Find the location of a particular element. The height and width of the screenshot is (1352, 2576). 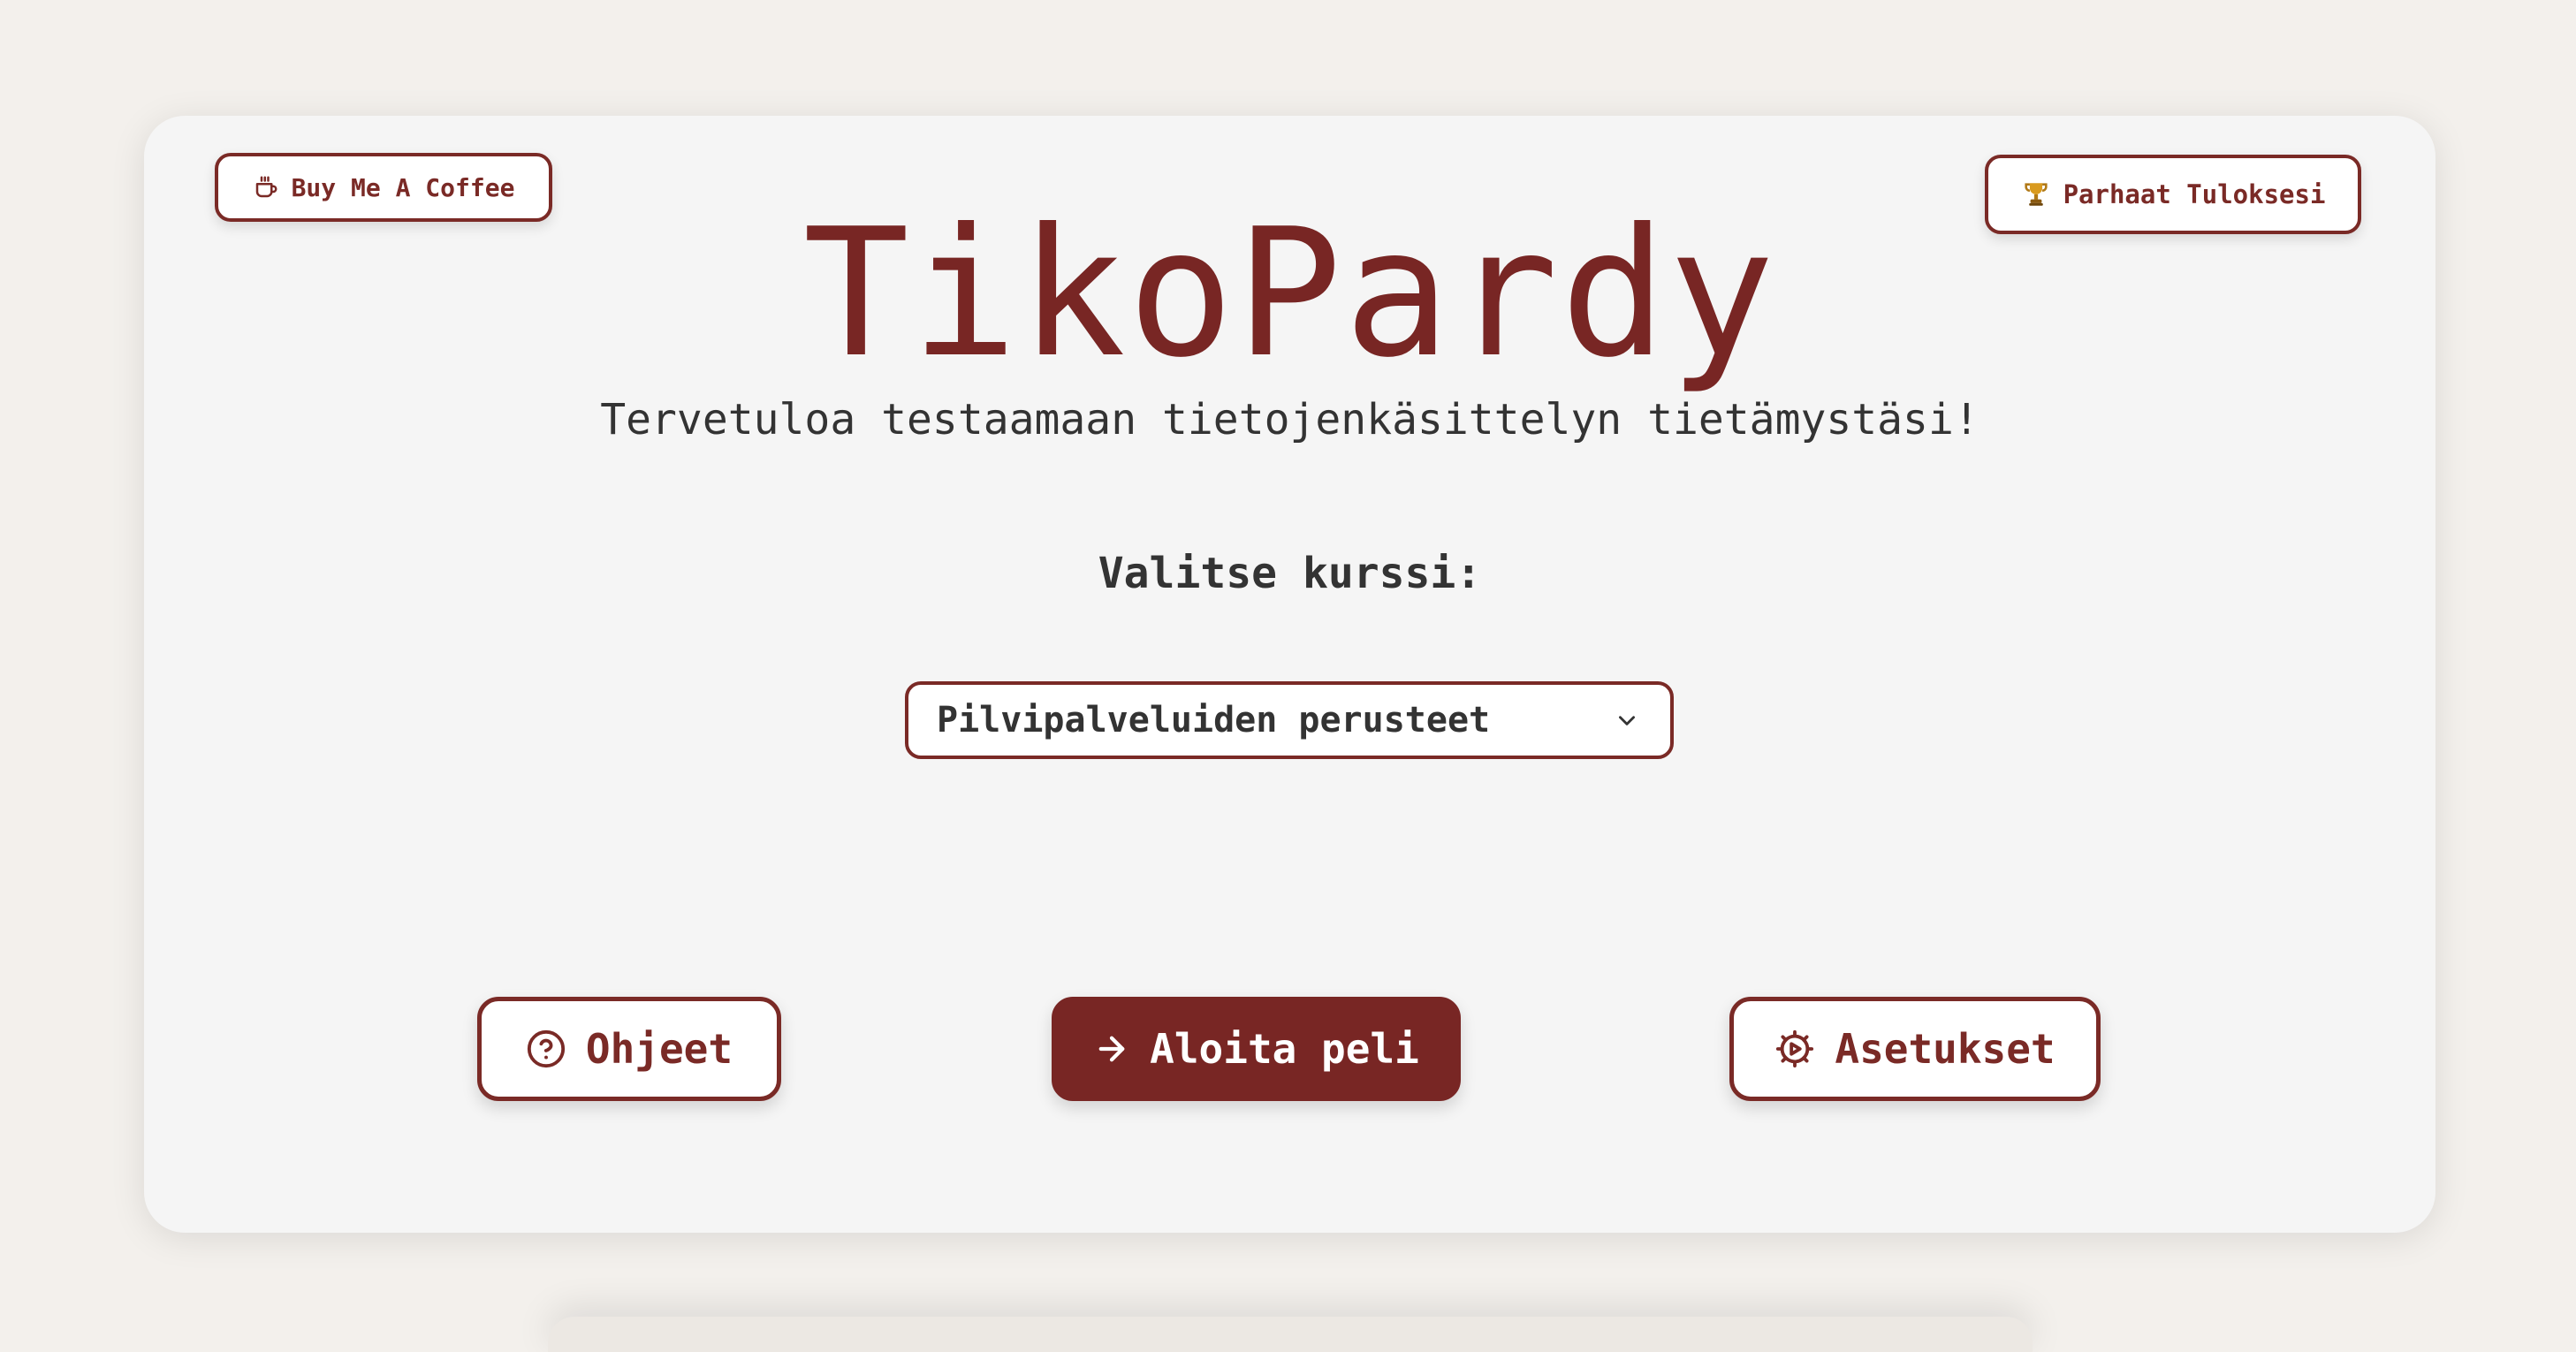

question-circle-icon is located at coordinates (546, 1049).